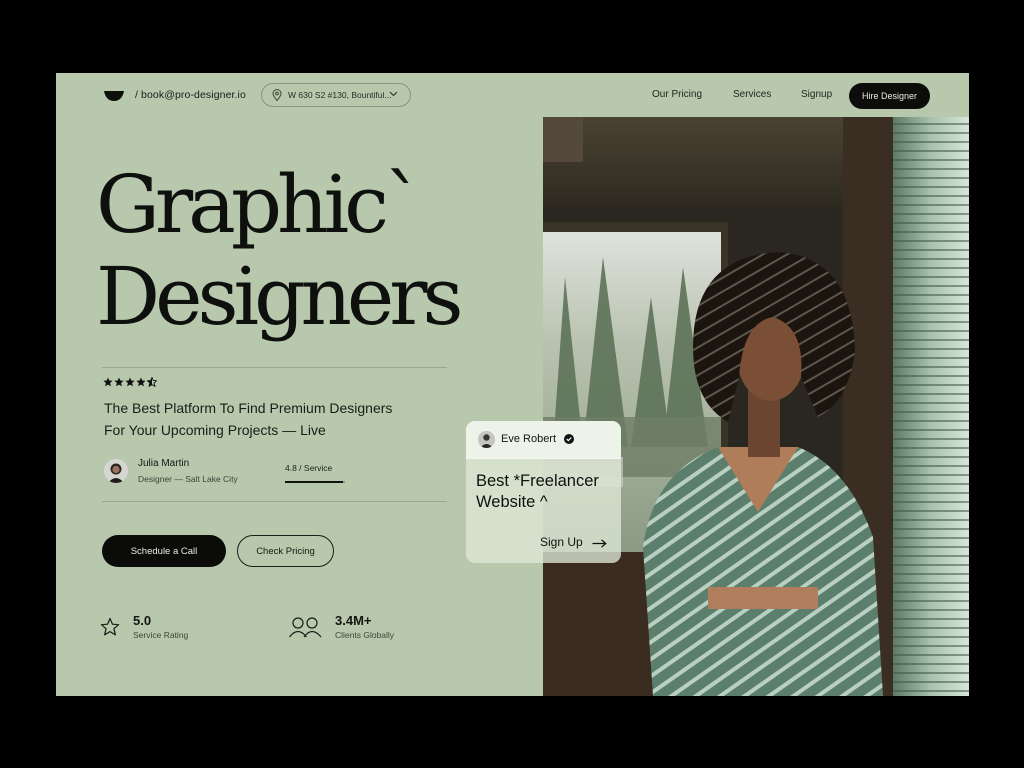 The image size is (1024, 768). I want to click on brand-logo-icon, so click(114, 96).